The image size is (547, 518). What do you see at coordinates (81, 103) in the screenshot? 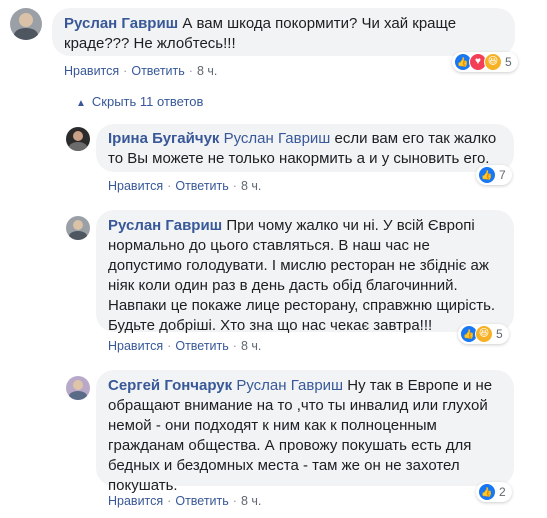
I see `collapse-arrow-icon: ▲` at bounding box center [81, 103].